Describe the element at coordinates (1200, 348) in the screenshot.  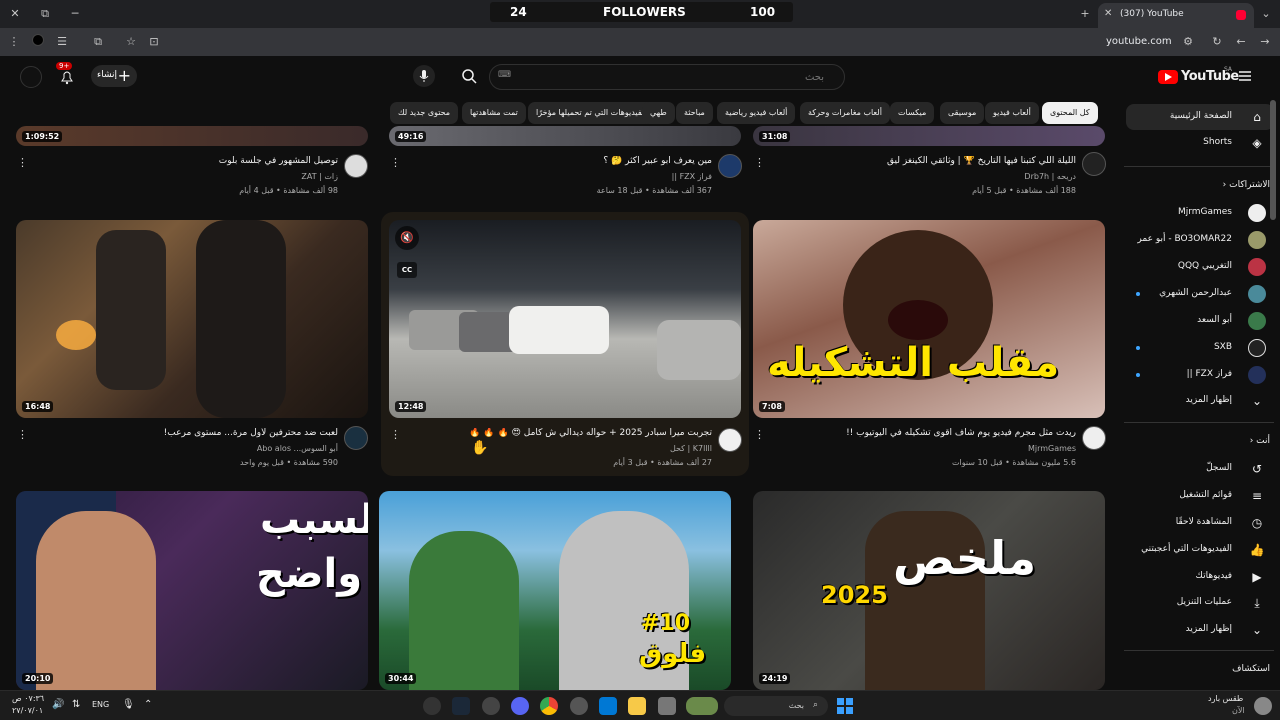
I see `sidebar-sub-sxb: SXB` at that location.